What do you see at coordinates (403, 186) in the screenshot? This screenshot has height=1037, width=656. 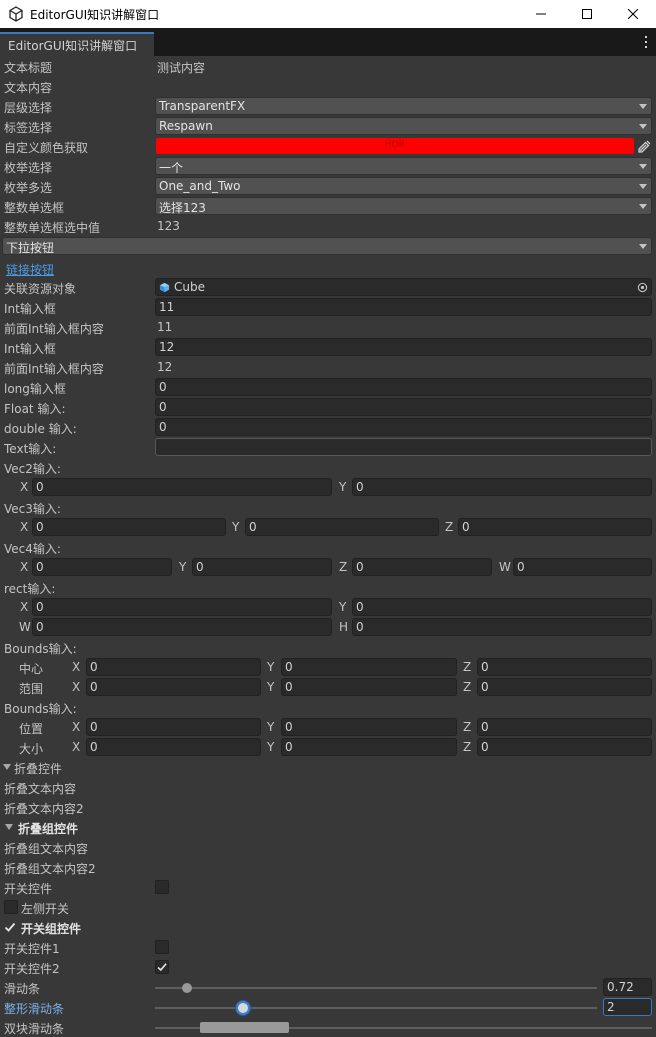 I see `enum-multi-dropdown: One_and_Two` at bounding box center [403, 186].